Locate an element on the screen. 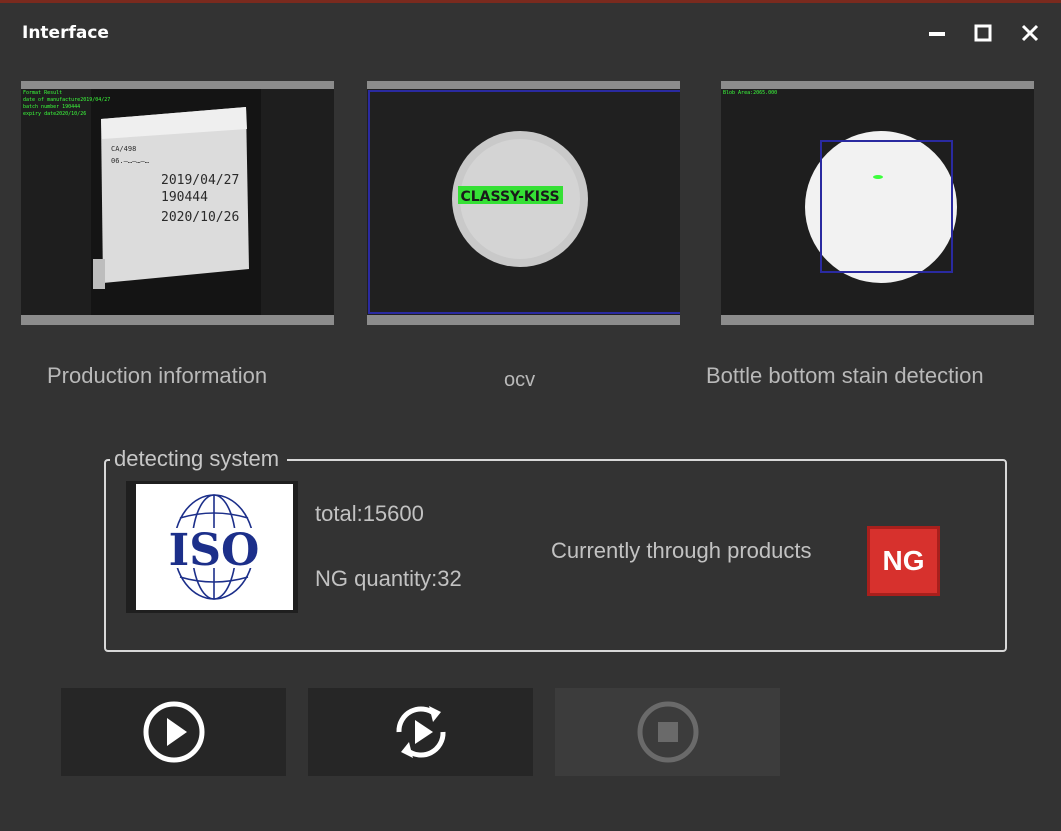 Image resolution: width=1061 pixels, height=831 pixels. caption-production: Production information is located at coordinates (157, 375).